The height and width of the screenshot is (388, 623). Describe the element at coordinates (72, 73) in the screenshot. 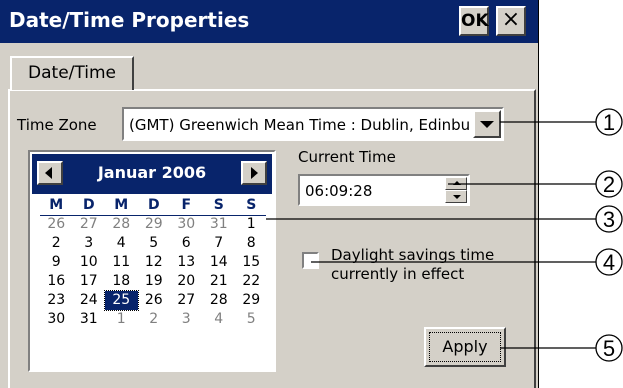

I see `tab-date-time: Date/Time` at that location.